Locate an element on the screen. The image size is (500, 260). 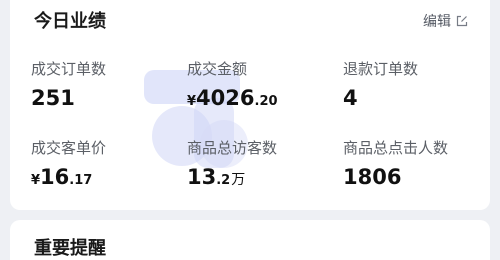
metric-order-count: 成交订单数 251 is located at coordinates (68, 84).